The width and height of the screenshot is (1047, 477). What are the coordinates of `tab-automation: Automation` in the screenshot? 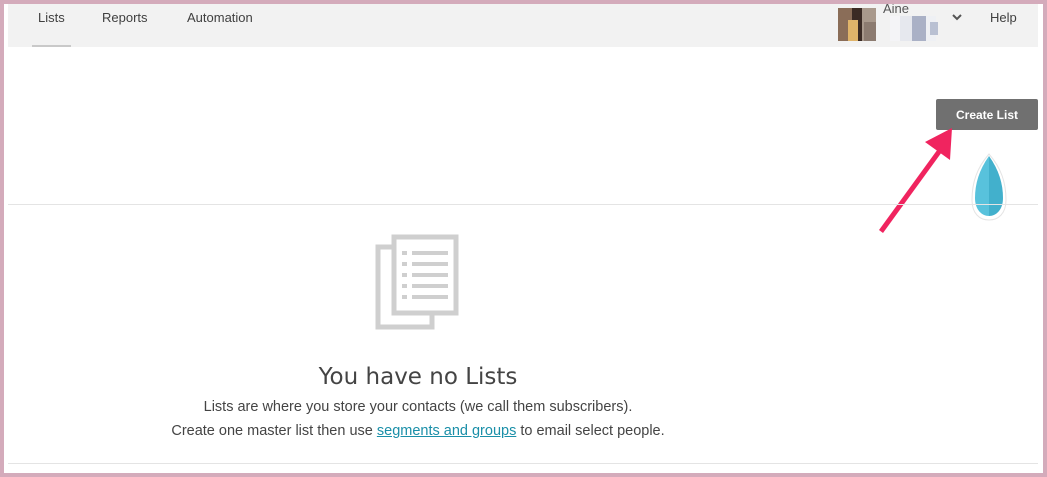 It's located at (220, 17).